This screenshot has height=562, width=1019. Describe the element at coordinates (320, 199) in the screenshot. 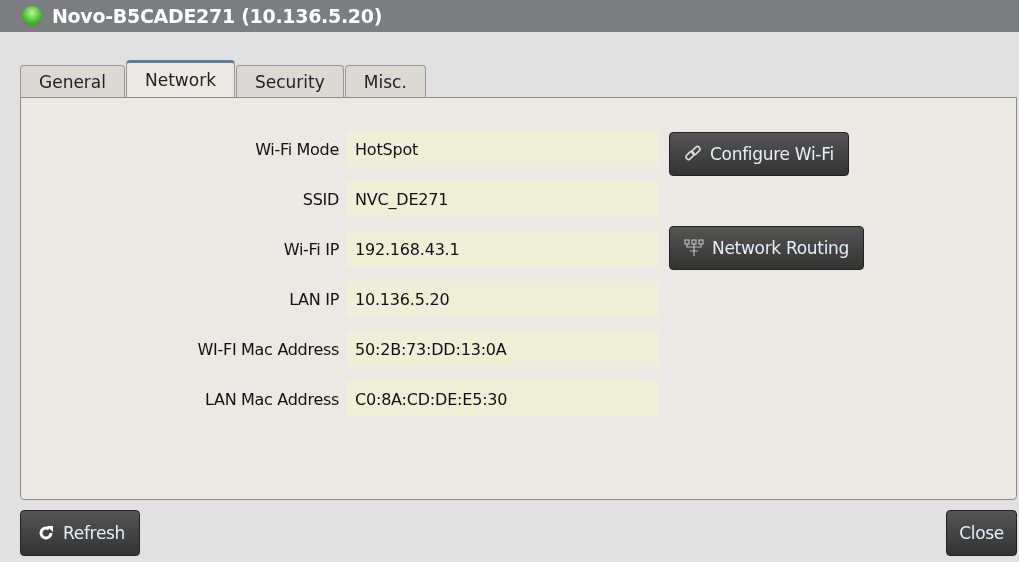

I see `field-label: SSID` at that location.